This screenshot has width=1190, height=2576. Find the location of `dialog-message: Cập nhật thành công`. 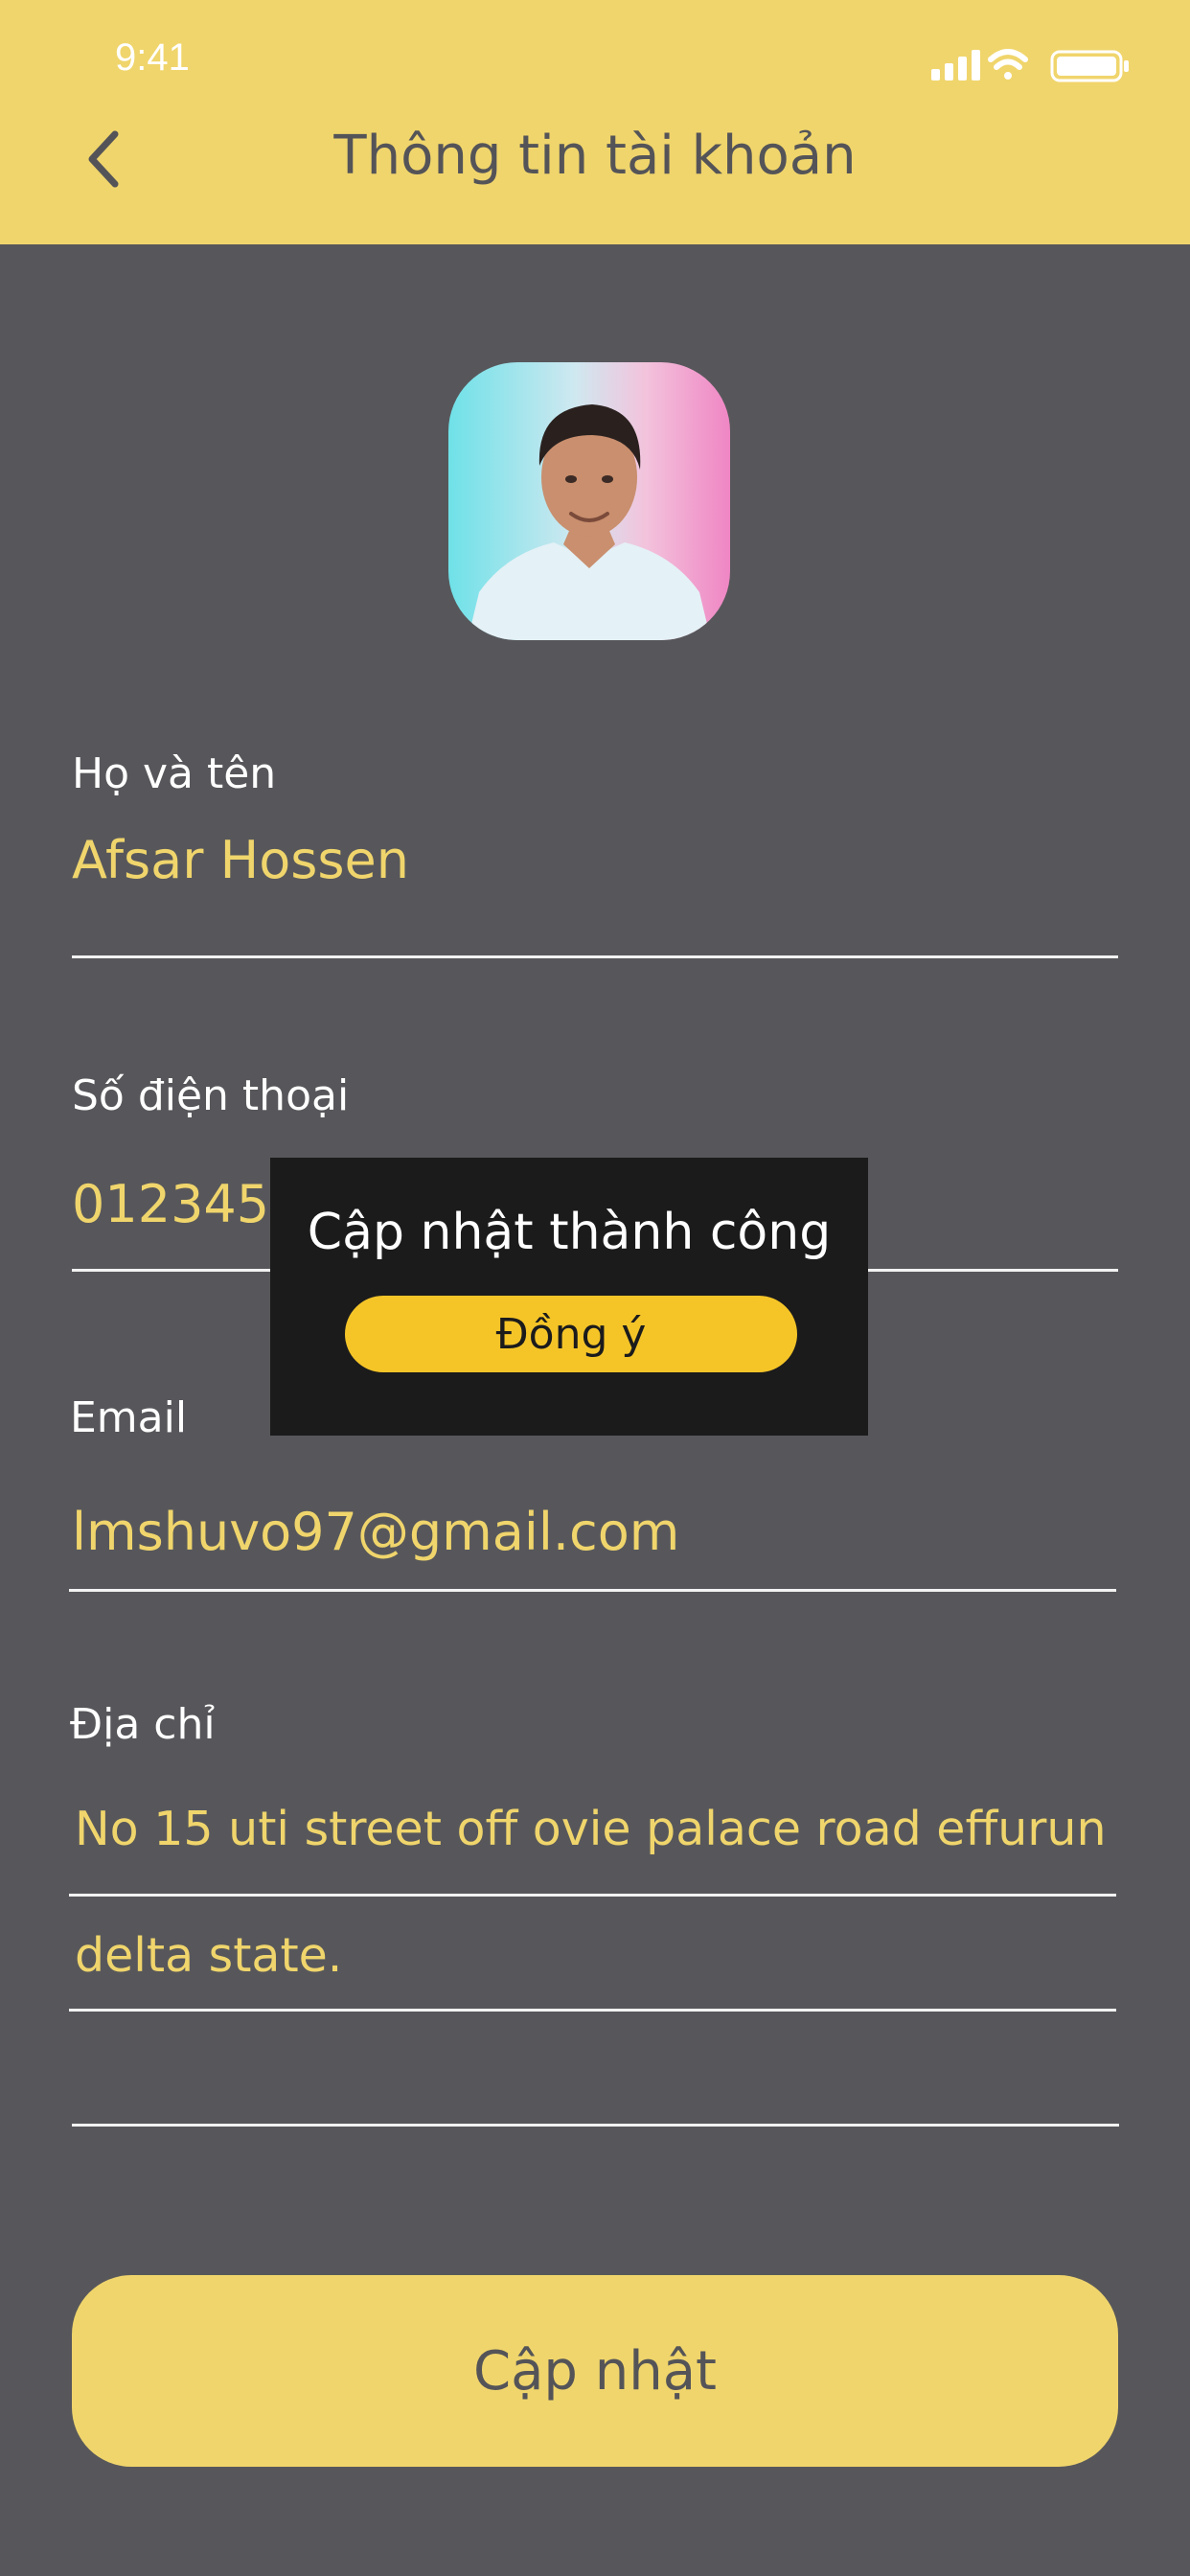

dialog-message: Cập nhật thành công is located at coordinates (570, 1232).